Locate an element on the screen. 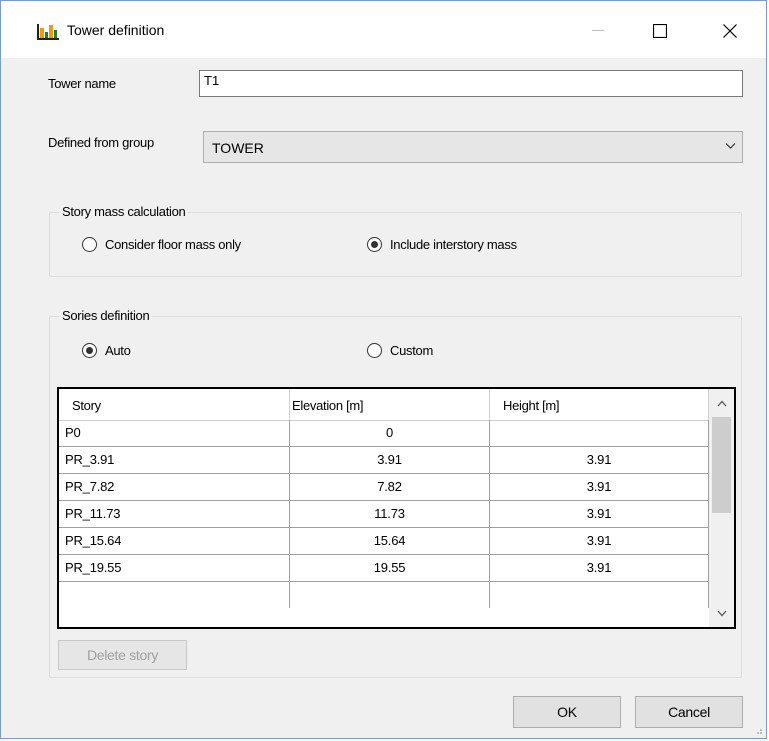 This screenshot has width=769, height=741. scroll-thumb is located at coordinates (721, 465).